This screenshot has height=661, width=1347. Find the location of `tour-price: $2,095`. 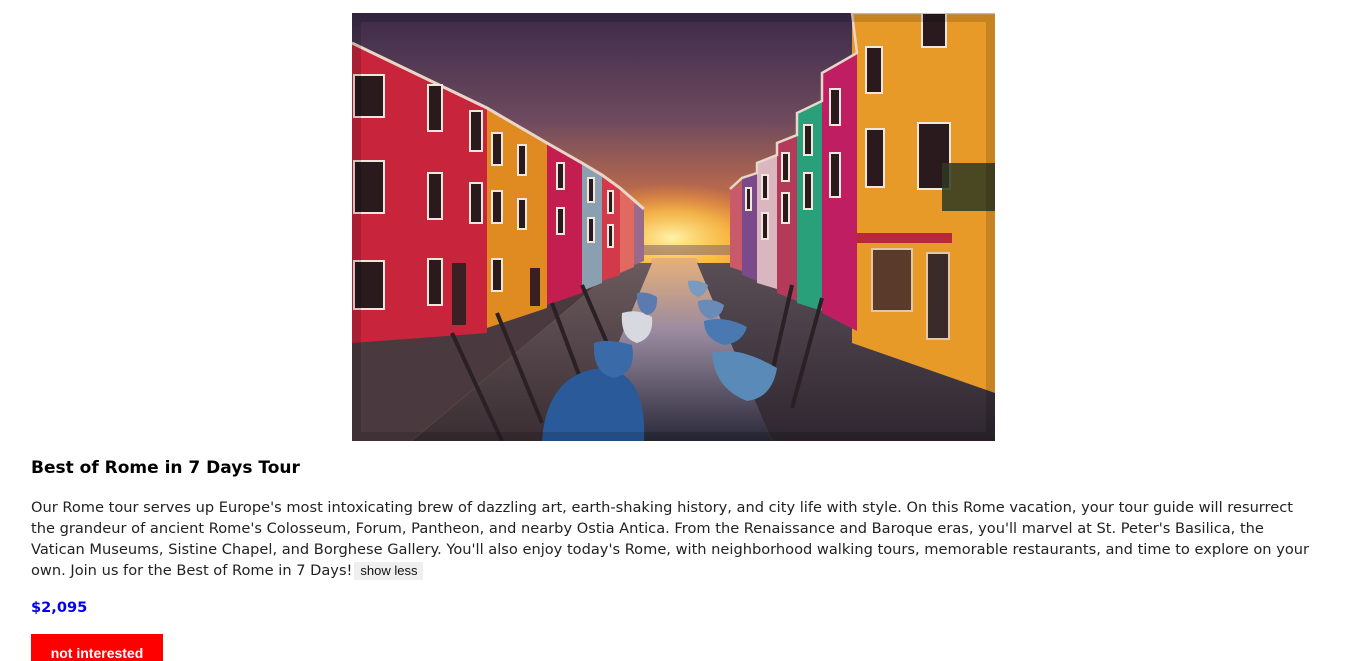

tour-price: $2,095 is located at coordinates (59, 607).